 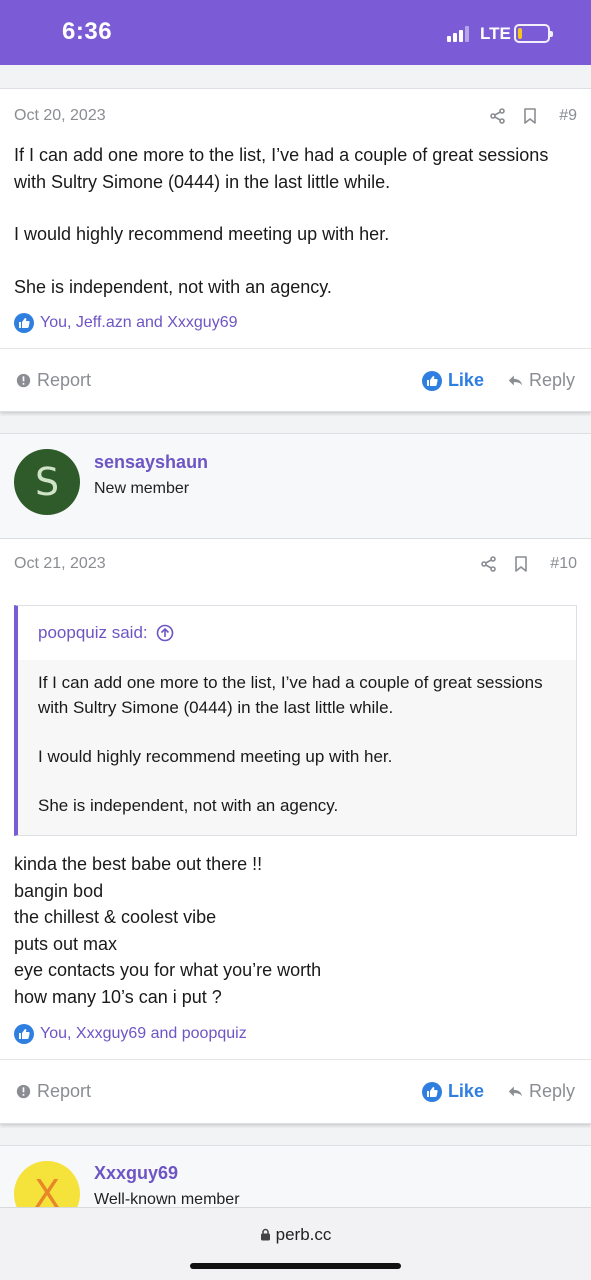 What do you see at coordinates (265, 1234) in the screenshot?
I see `lock-icon` at bounding box center [265, 1234].